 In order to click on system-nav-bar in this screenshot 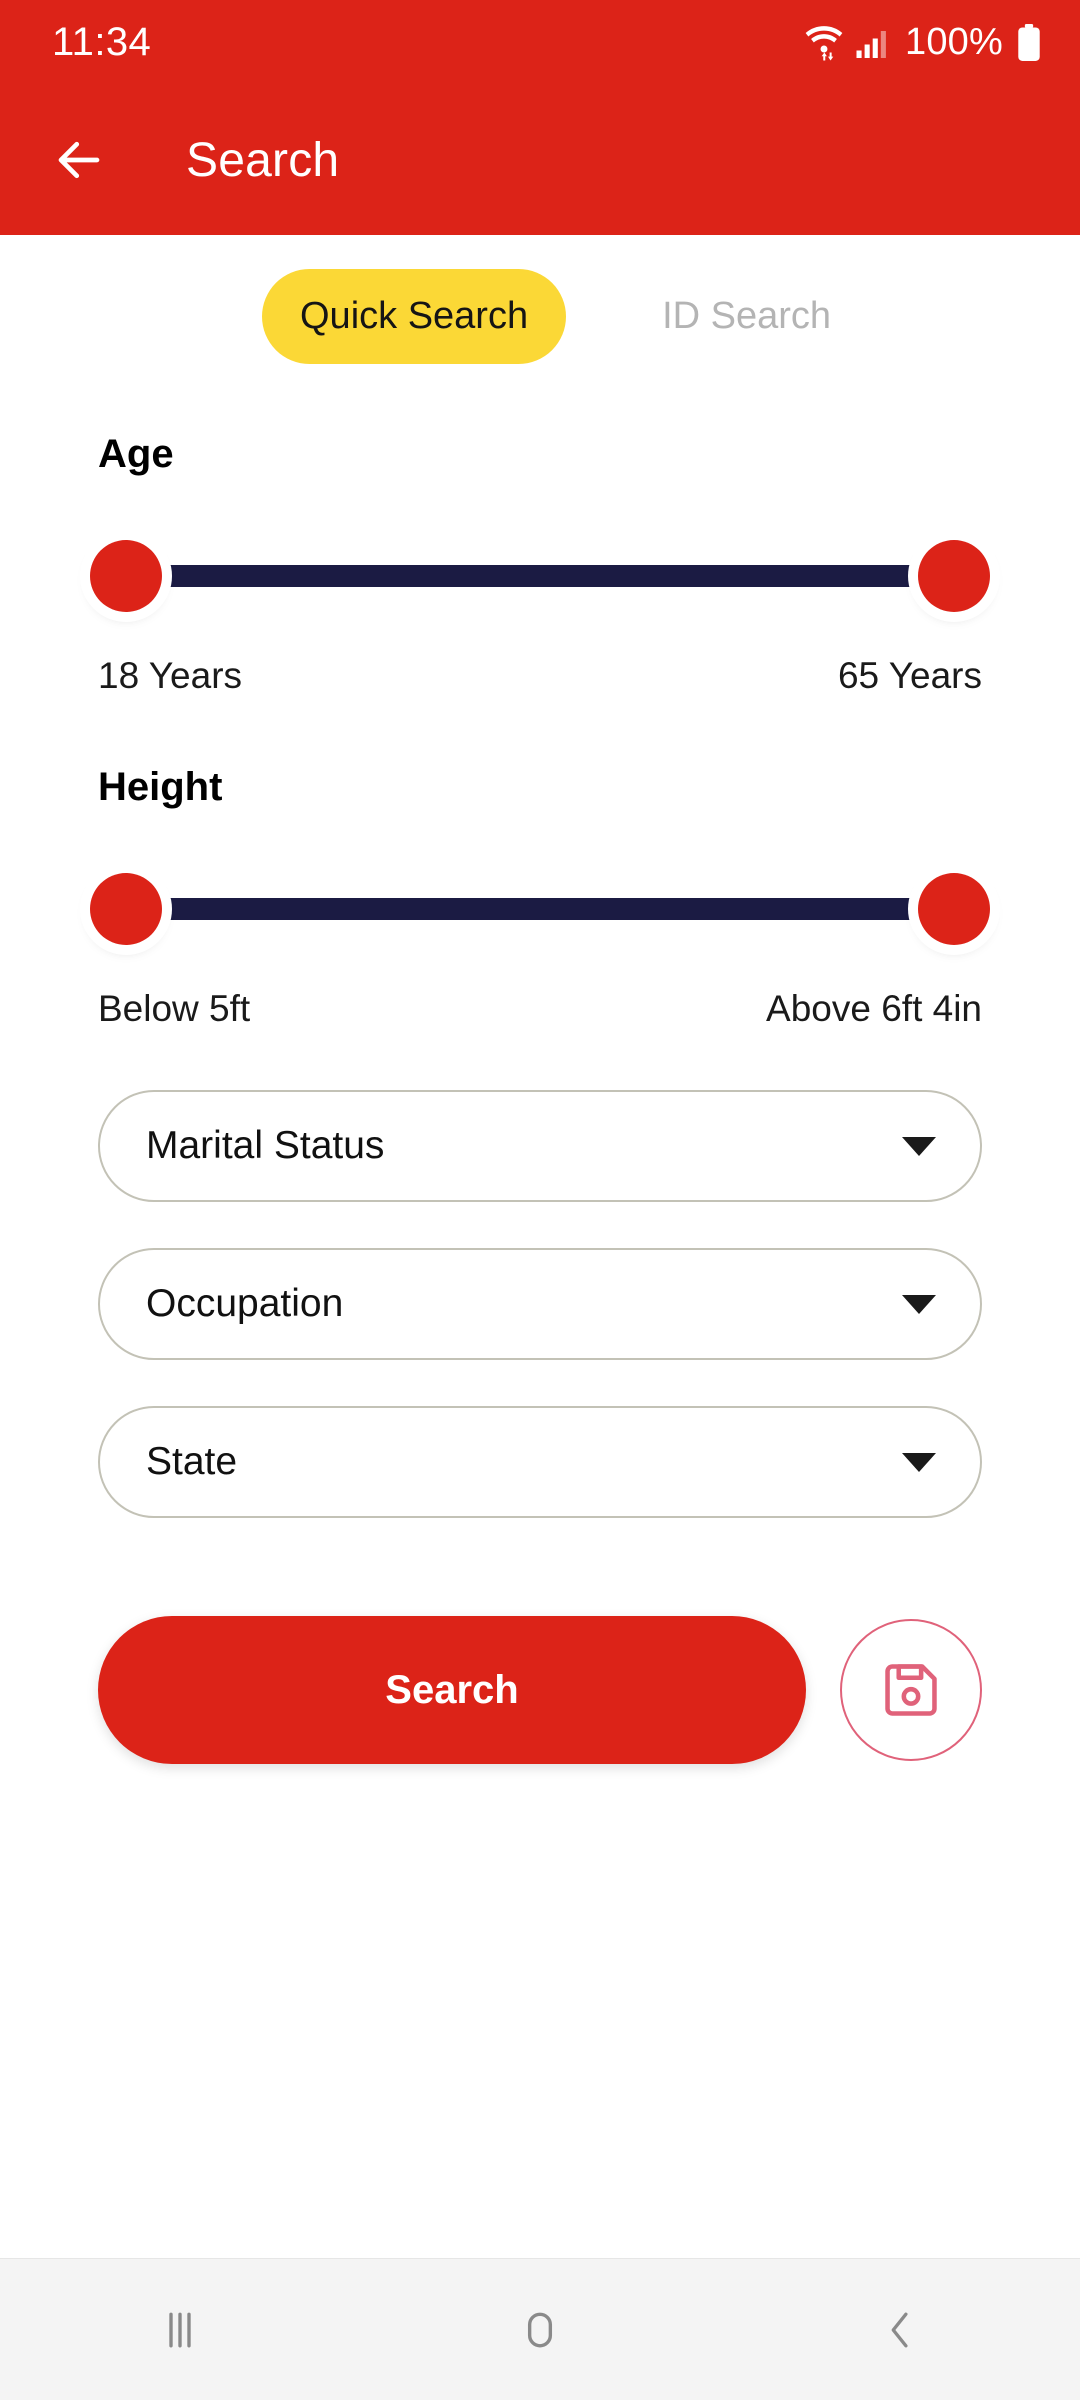, I will do `click(540, 2329)`.